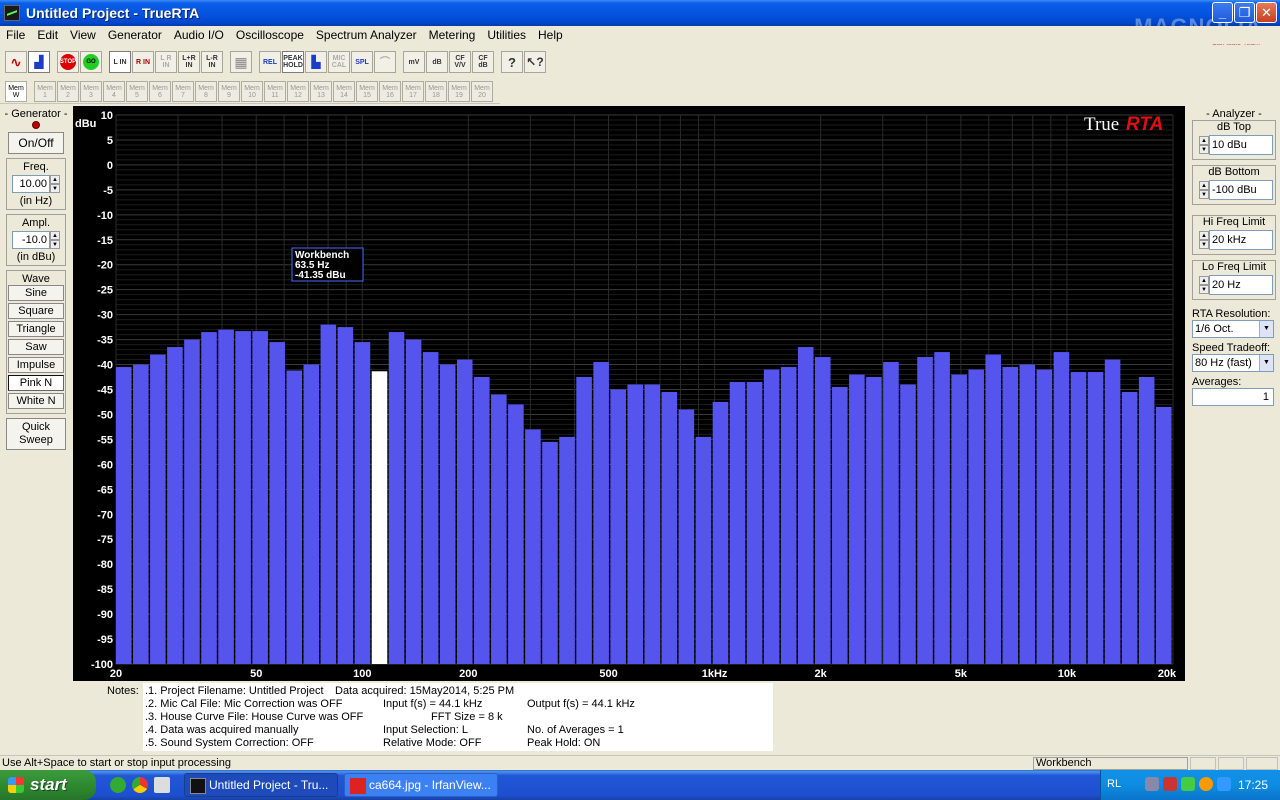  I want to click on menu-metering: Metering, so click(452, 35).